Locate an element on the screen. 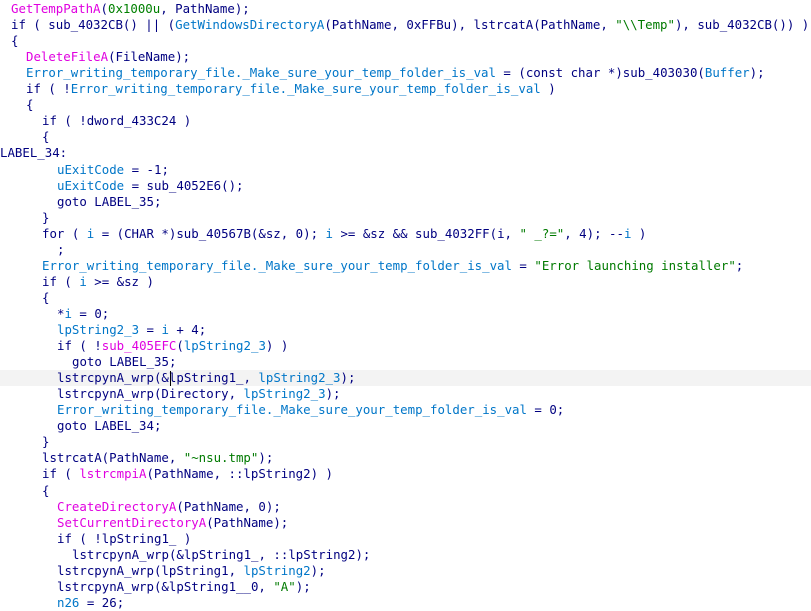  code-line: n26 = 26; is located at coordinates (405, 603).